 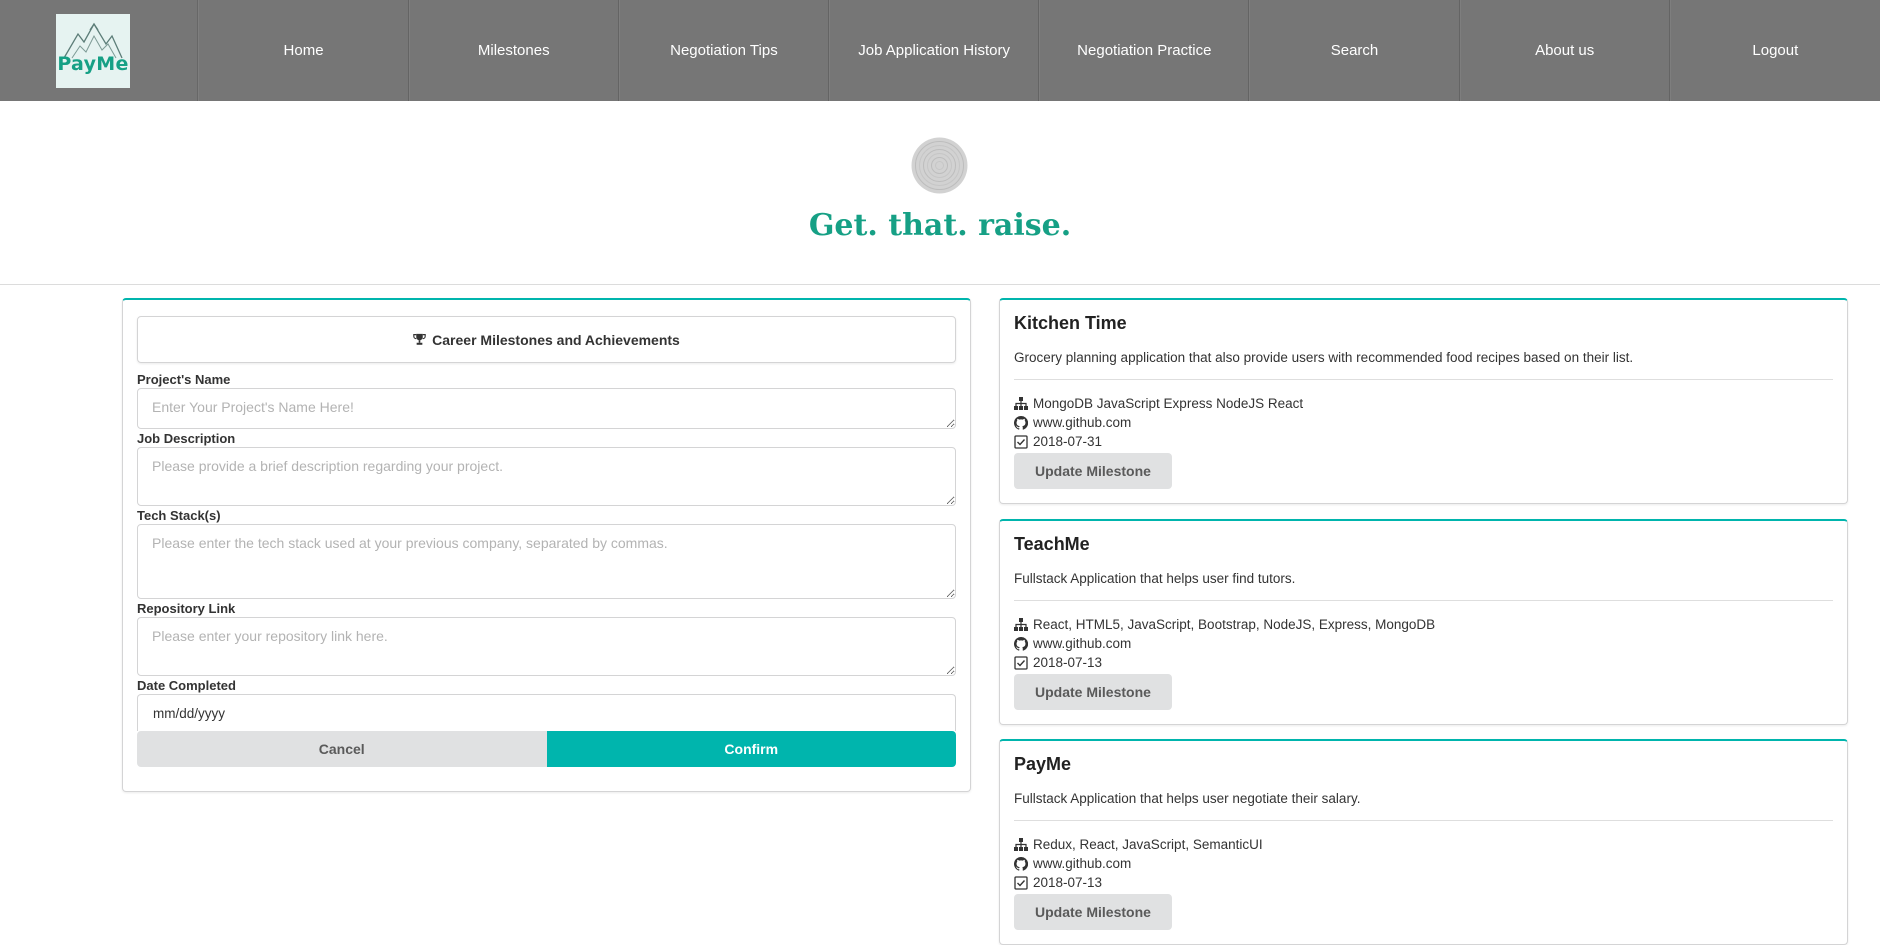 I want to click on nav-job-application-history-label: Job Application History, so click(x=934, y=50).